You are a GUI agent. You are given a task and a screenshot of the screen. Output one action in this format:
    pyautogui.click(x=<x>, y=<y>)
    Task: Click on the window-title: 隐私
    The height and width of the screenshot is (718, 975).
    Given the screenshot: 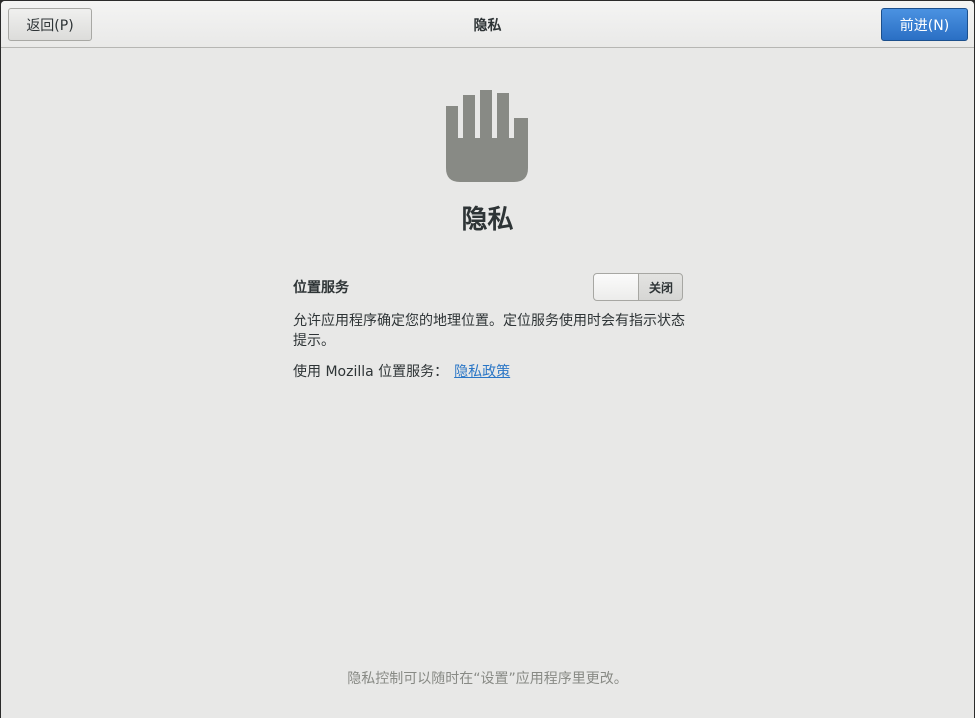 What is the action you would take?
    pyautogui.click(x=487, y=26)
    